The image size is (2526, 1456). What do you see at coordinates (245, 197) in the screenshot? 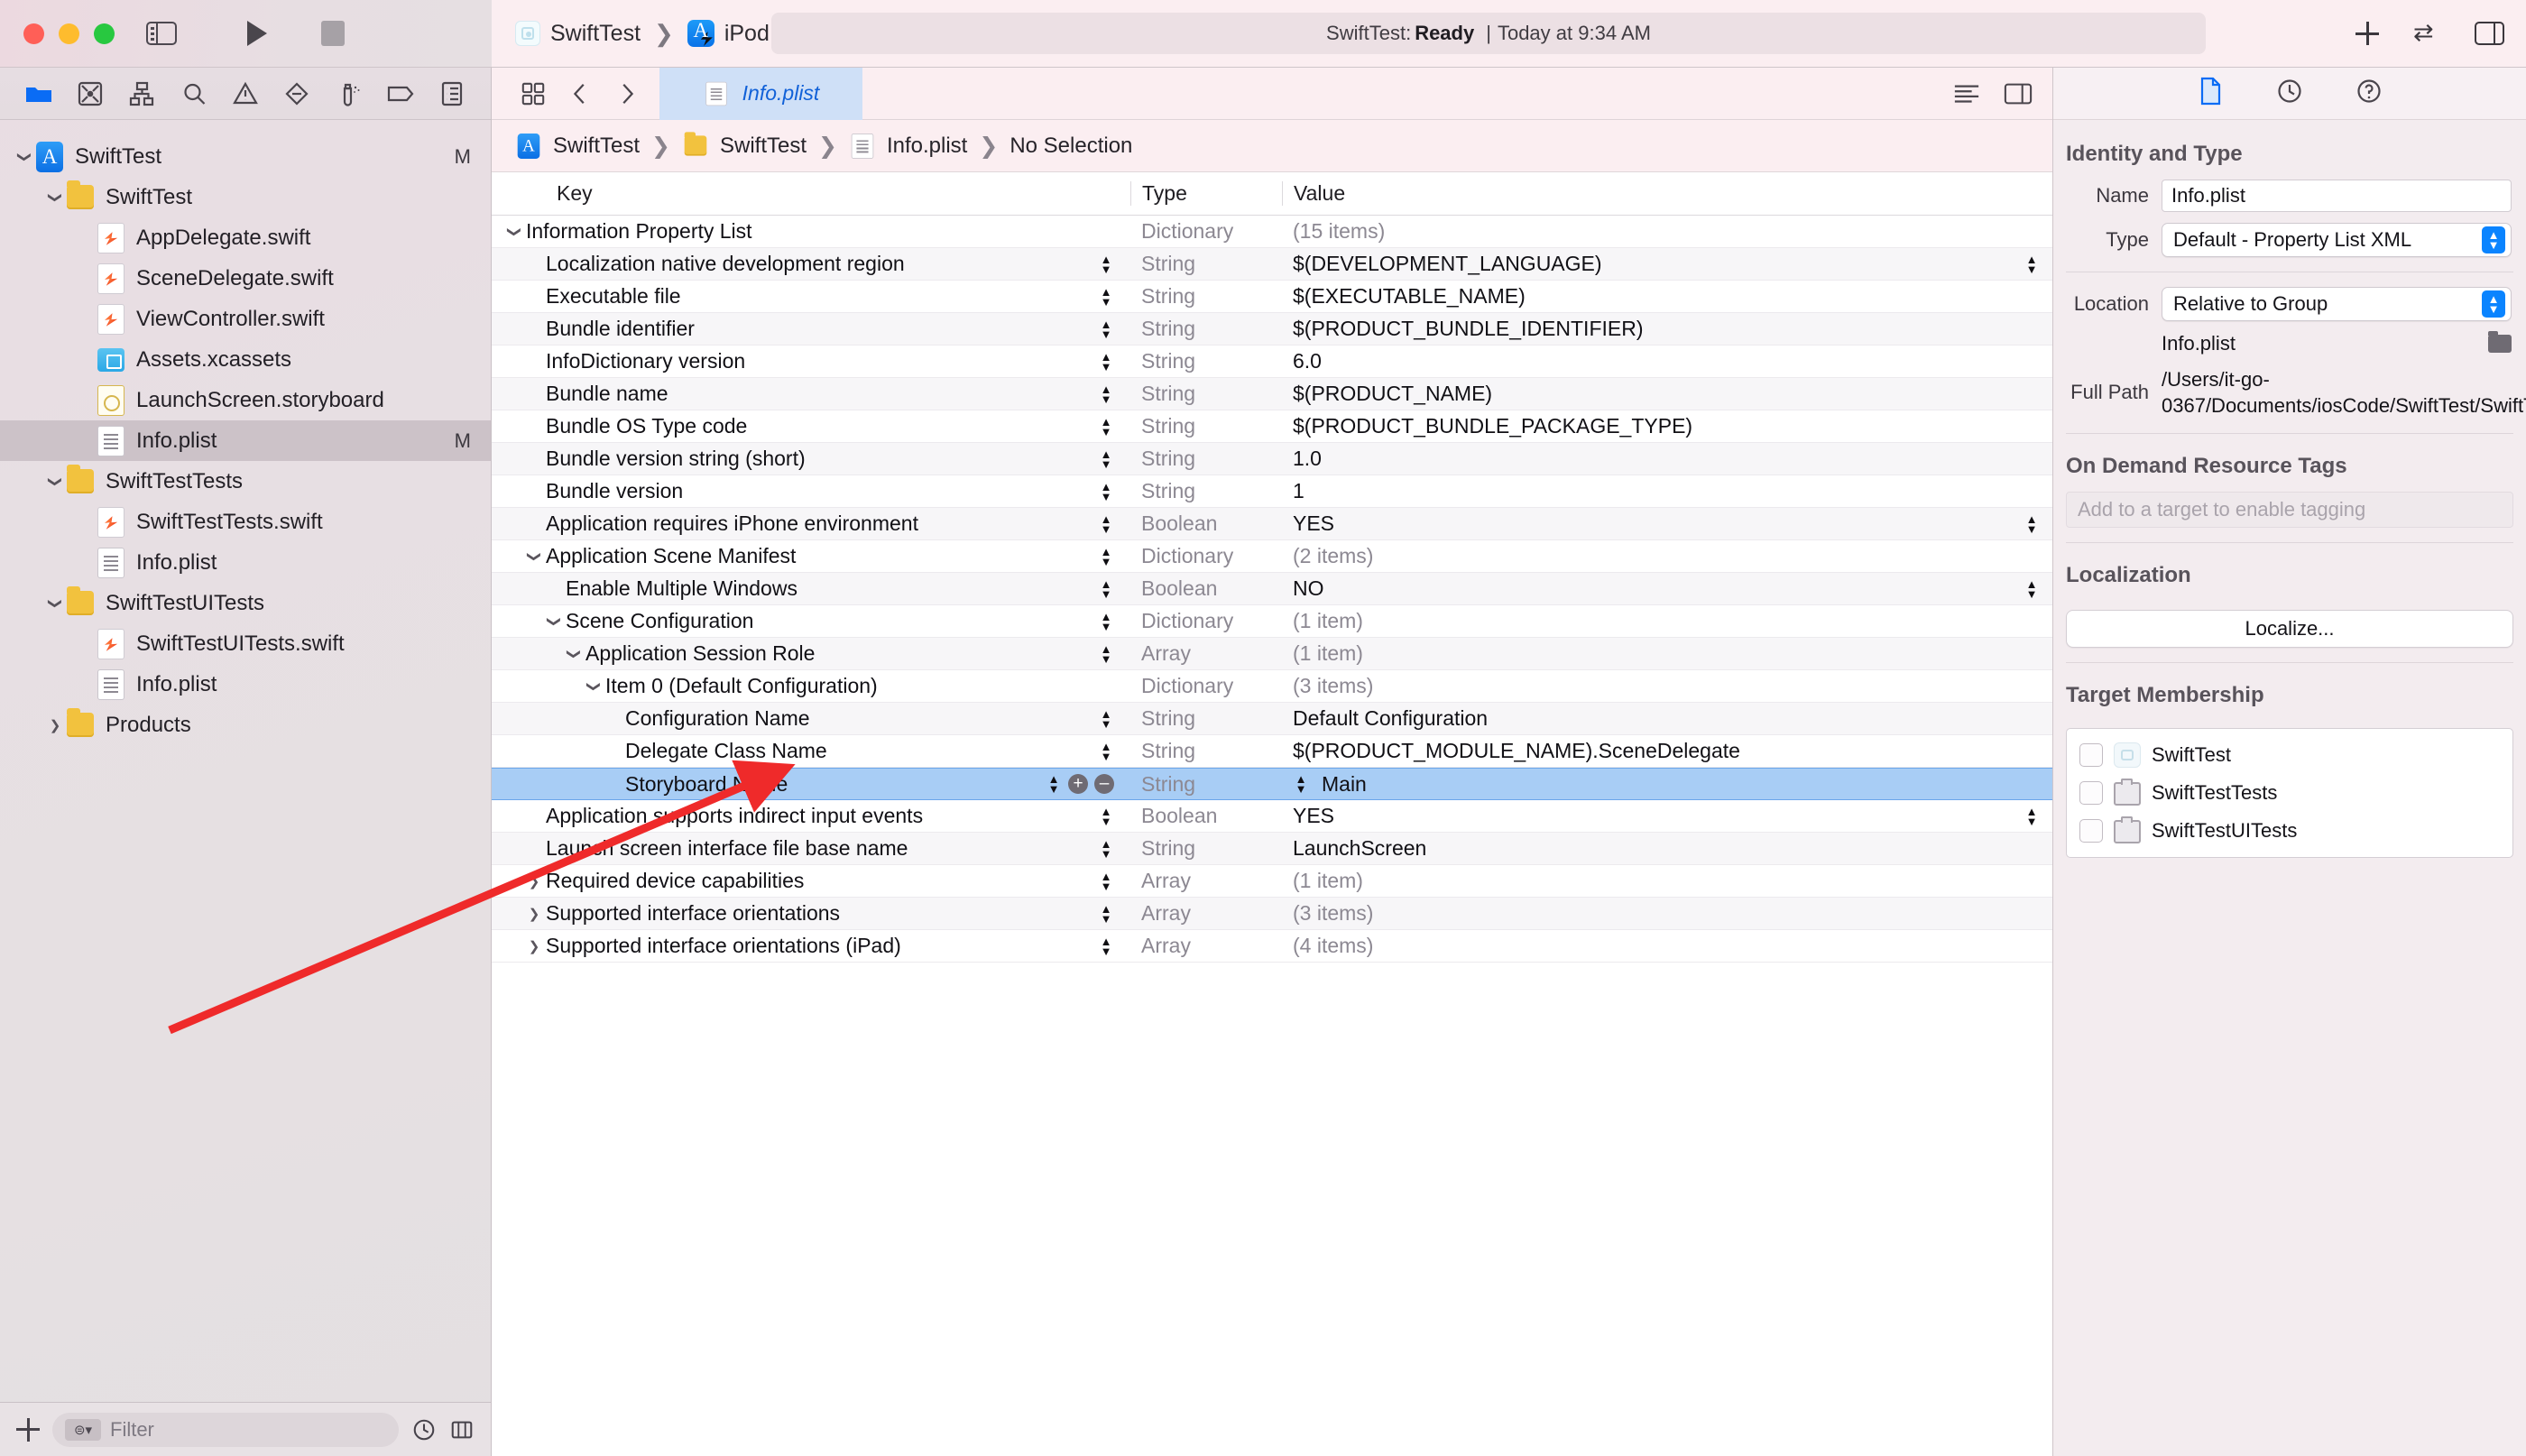
I see `file-tree-row: SwiftTest` at bounding box center [245, 197].